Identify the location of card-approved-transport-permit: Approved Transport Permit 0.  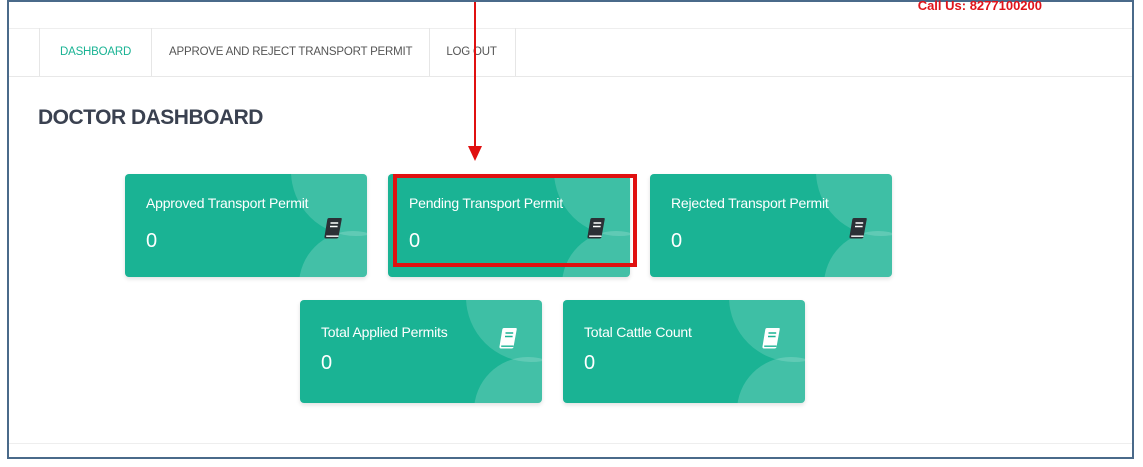
(246, 225).